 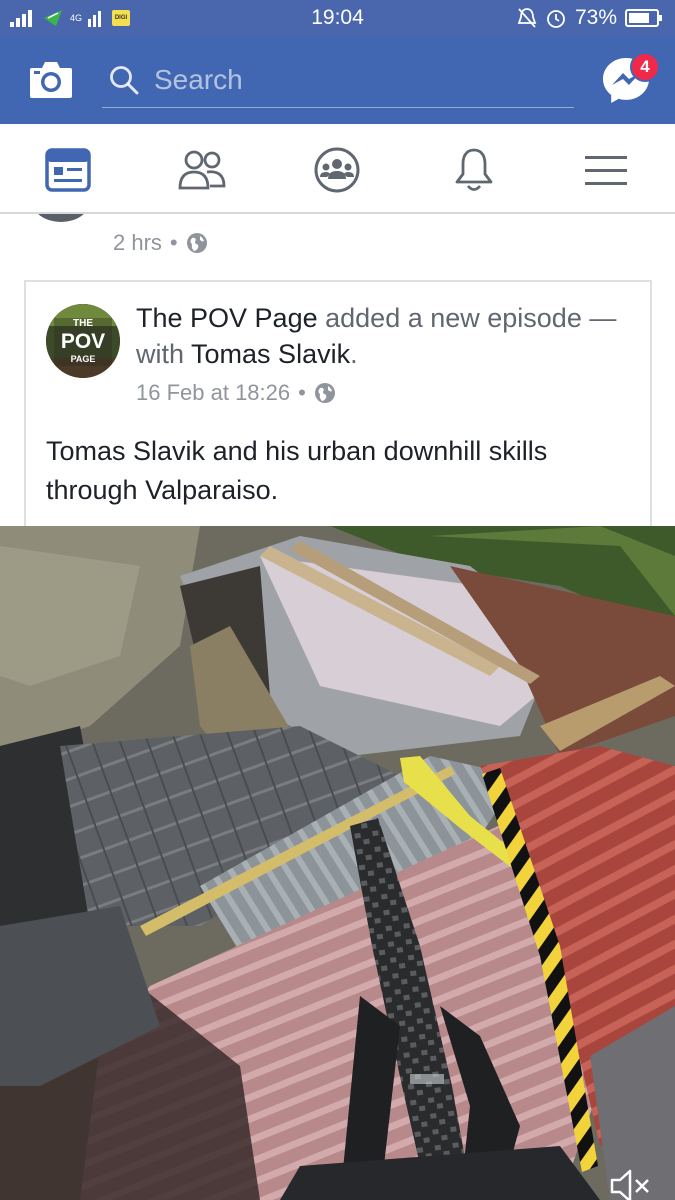 I want to click on previous-post-meta: 2 hrs •, so click(x=160, y=243).